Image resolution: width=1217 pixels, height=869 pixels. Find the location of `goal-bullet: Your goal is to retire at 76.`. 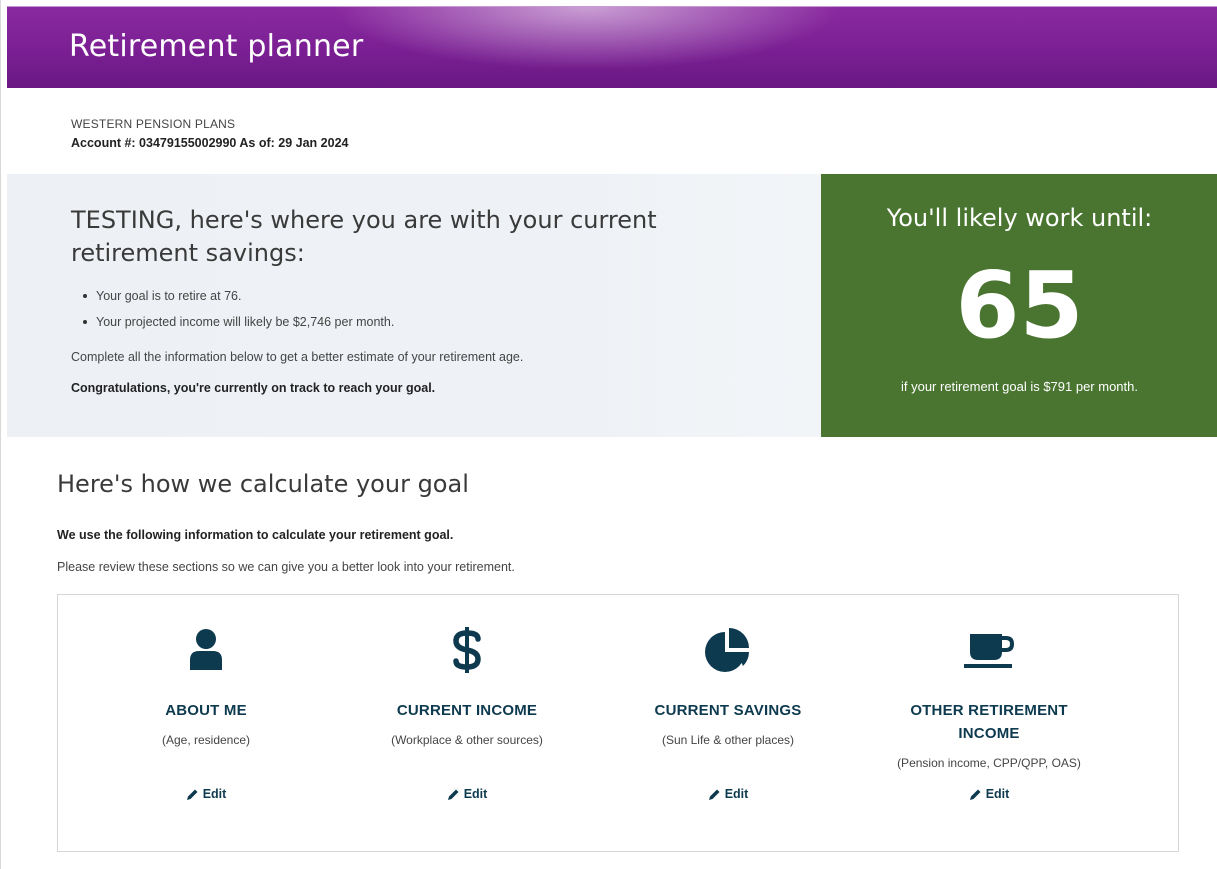

goal-bullet: Your goal is to retire at 76. is located at coordinates (237, 300).